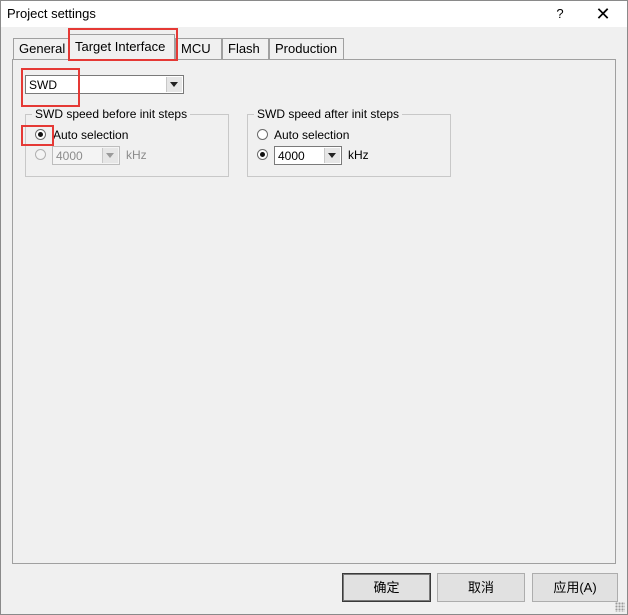 Image resolution: width=628 pixels, height=615 pixels. What do you see at coordinates (43, 85) in the screenshot?
I see `interface-select-value: SWD` at bounding box center [43, 85].